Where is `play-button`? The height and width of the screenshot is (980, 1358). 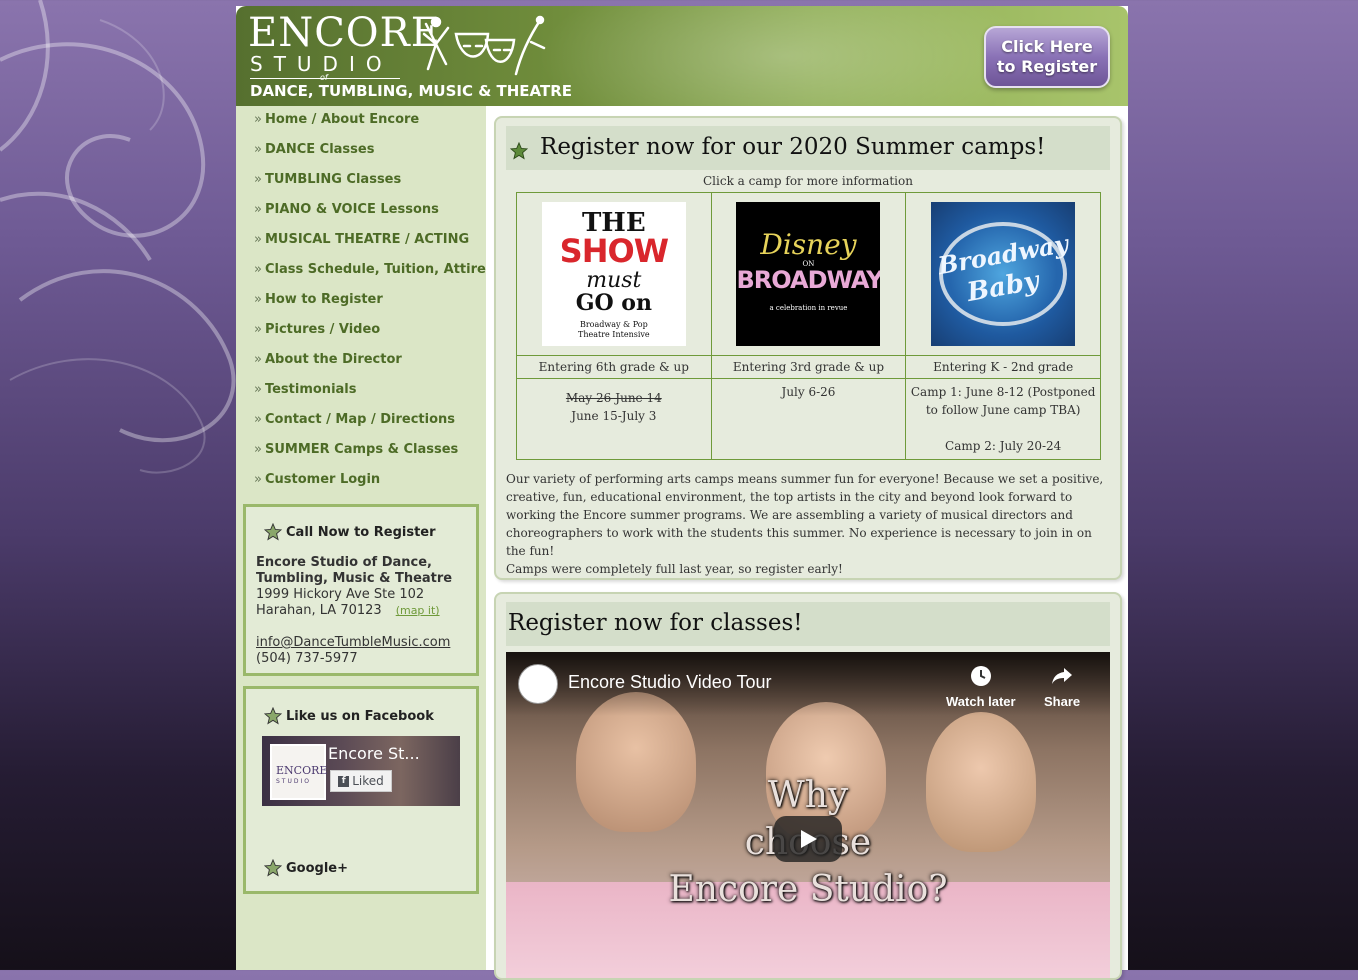 play-button is located at coordinates (808, 839).